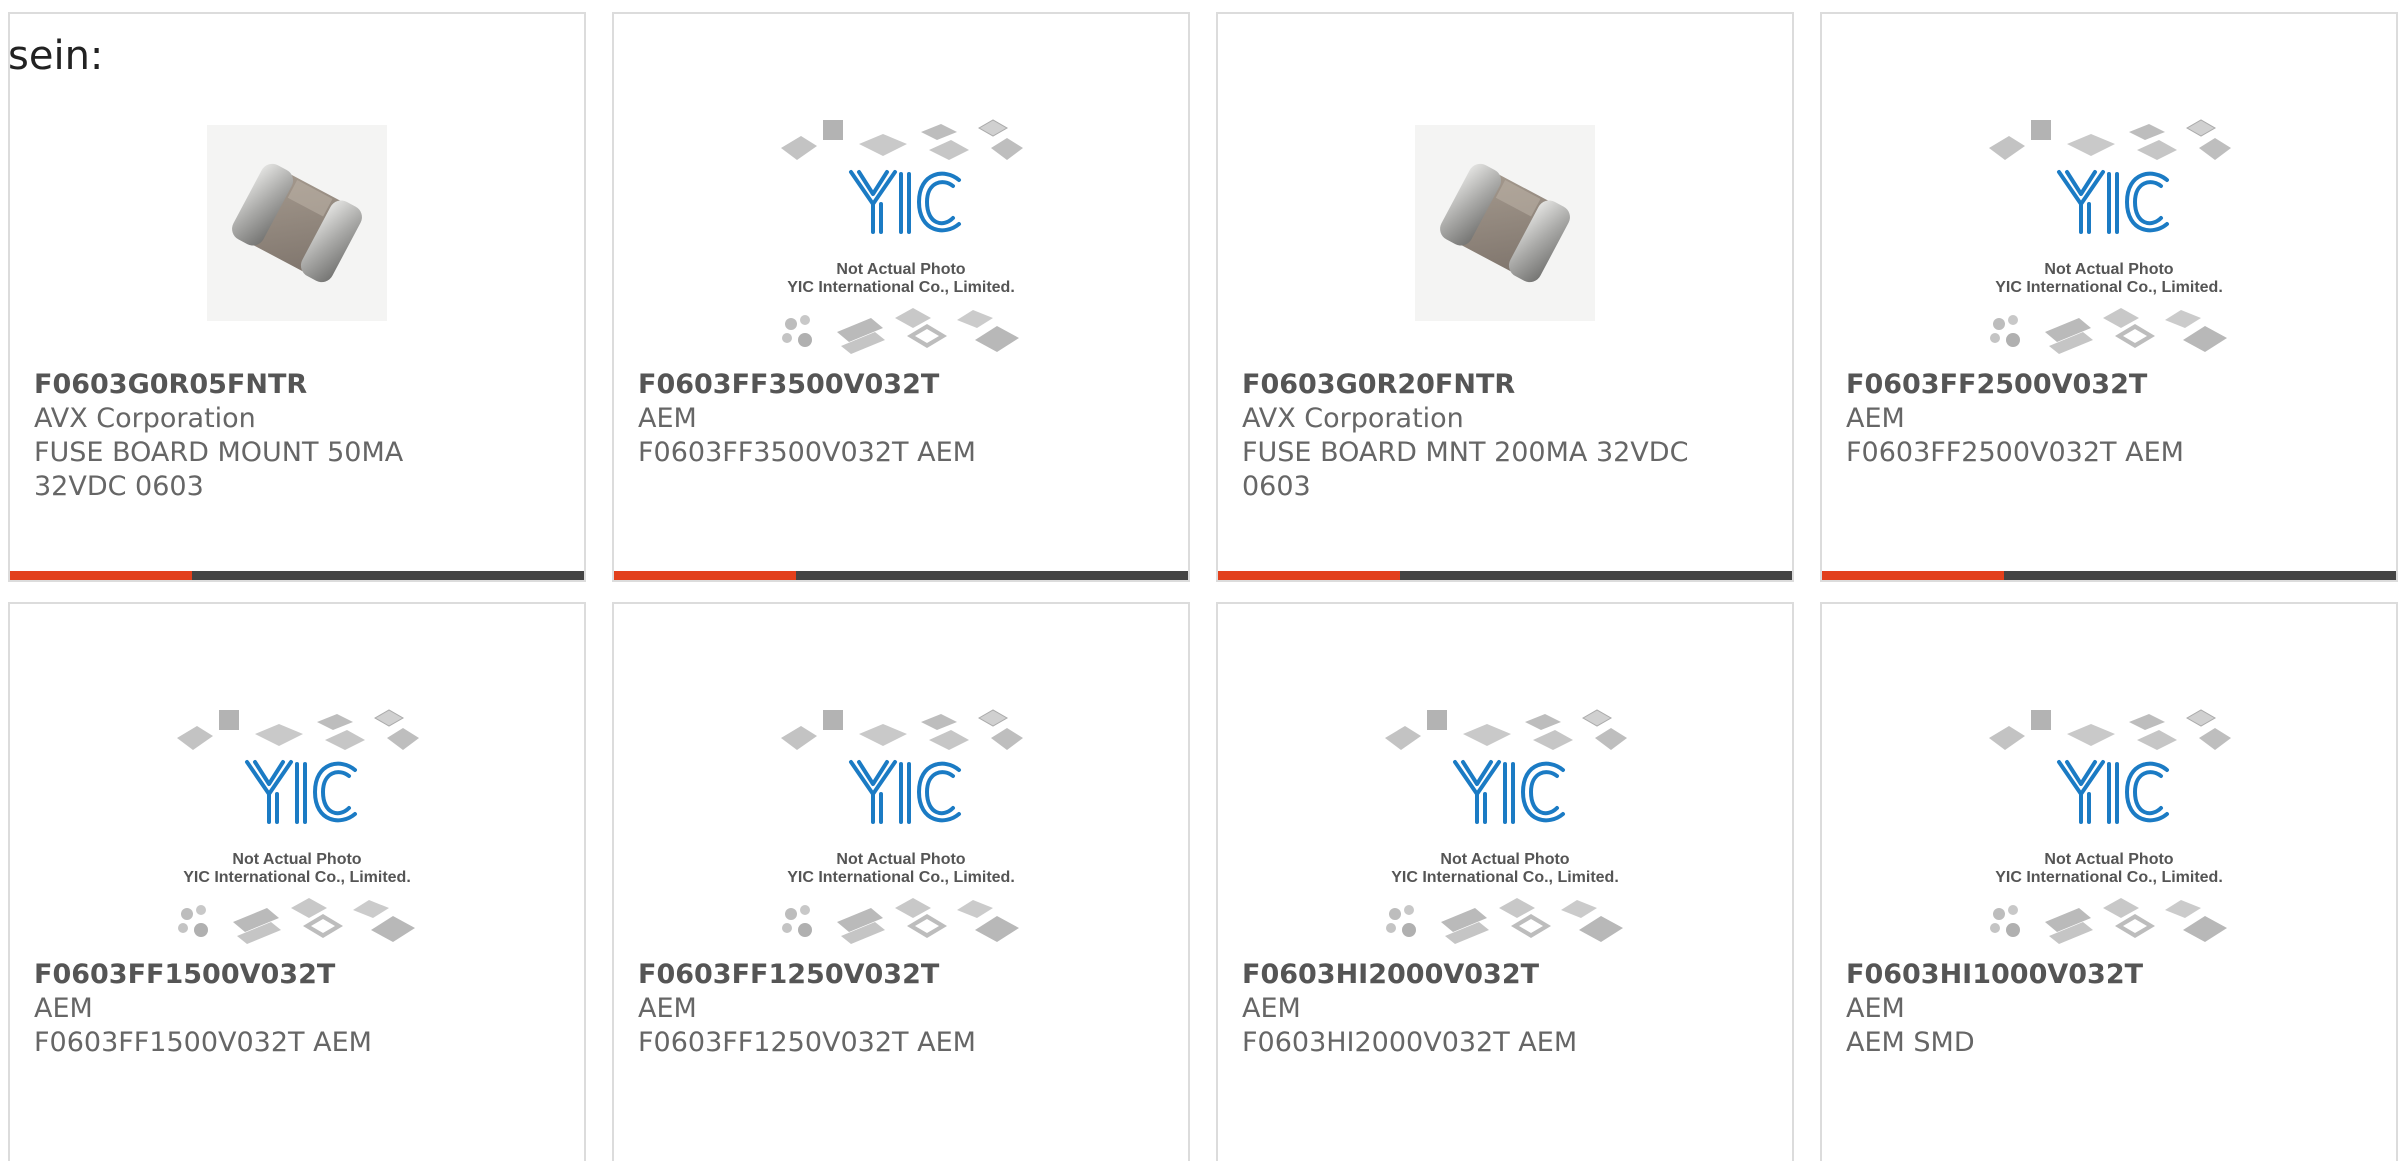 The image size is (2400, 1161). What do you see at coordinates (2109, 385) in the screenshot?
I see `part-number: F0603FF2500V032T` at bounding box center [2109, 385].